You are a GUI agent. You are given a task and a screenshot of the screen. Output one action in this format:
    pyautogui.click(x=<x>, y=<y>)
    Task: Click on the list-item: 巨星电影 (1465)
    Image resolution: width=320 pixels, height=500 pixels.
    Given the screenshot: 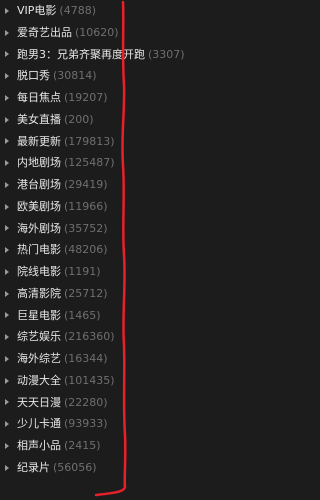 What is the action you would take?
    pyautogui.click(x=125, y=316)
    